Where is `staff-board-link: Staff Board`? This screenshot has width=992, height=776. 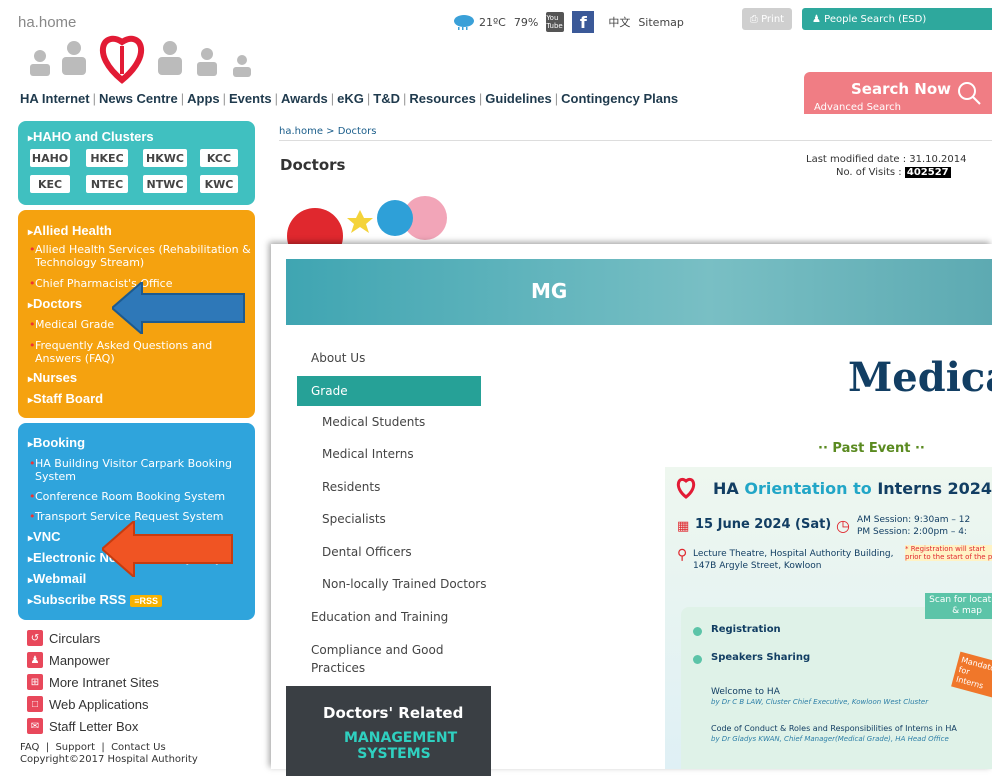 staff-board-link: Staff Board is located at coordinates (65, 398).